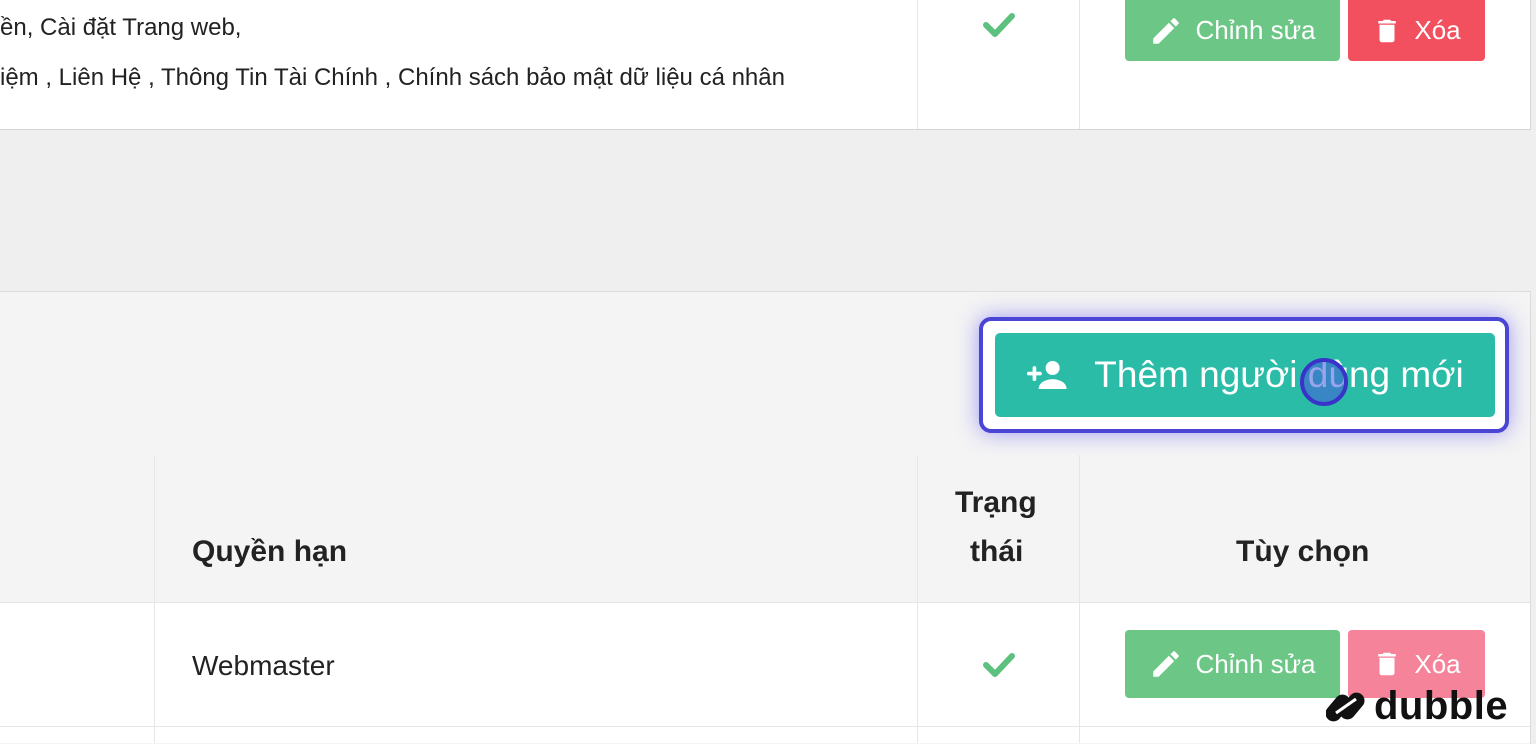 This screenshot has height=744, width=1536. I want to click on delete-button: Xóa, so click(1416, 30).